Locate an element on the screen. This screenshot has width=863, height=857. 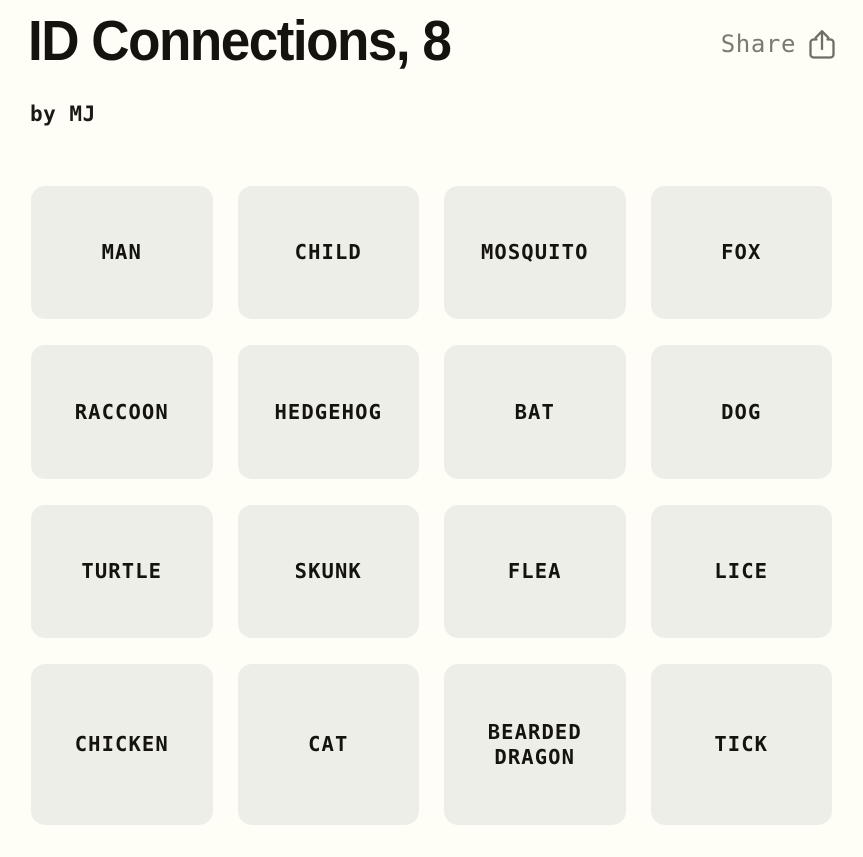
word-tile-label: CHILD is located at coordinates (328, 252).